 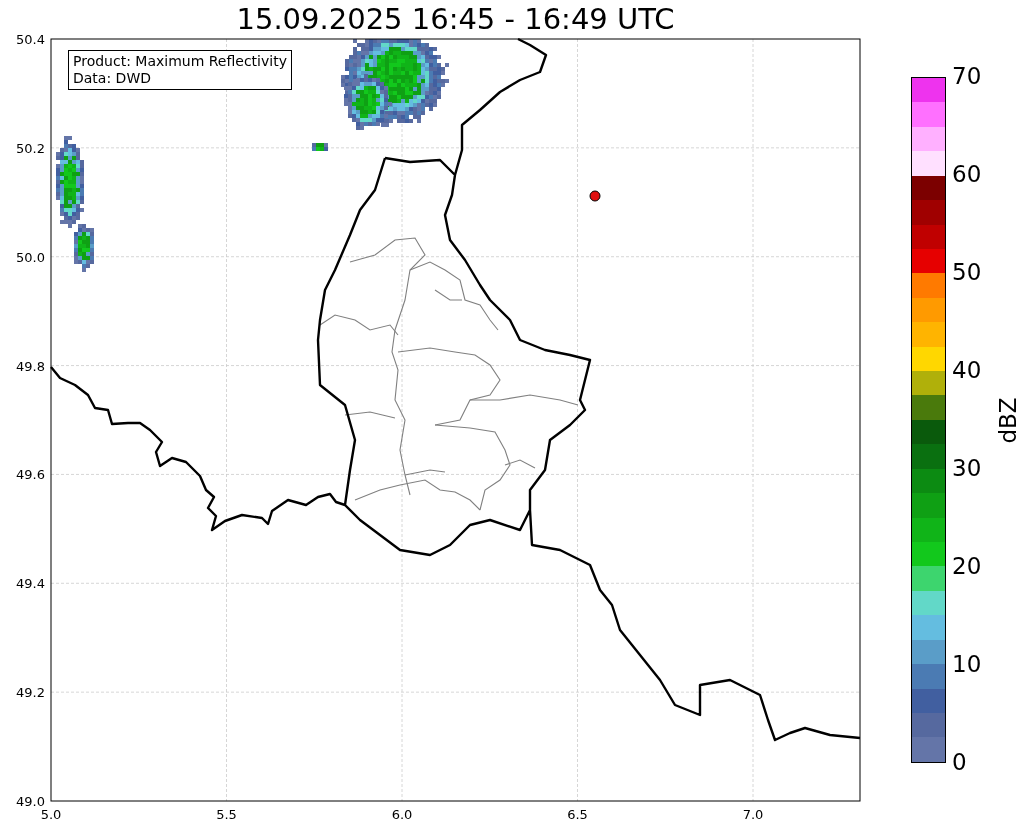 I want to click on chart-title: 15.09.2025 16:45 - 16:49 UTC, so click(x=455, y=19).